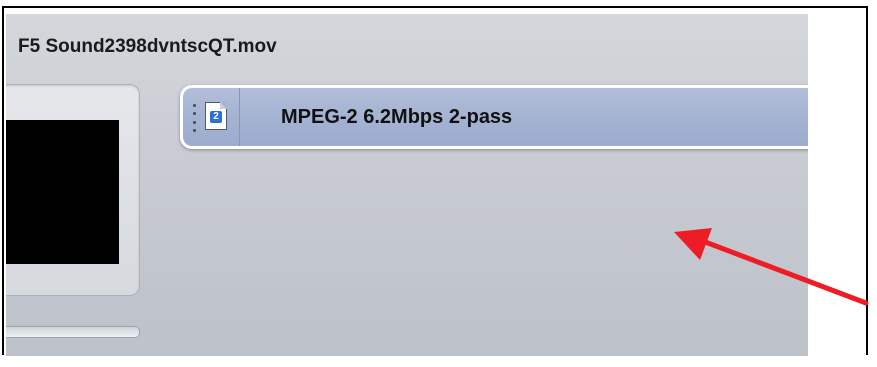 This screenshot has width=877, height=367. I want to click on annotation-arrow-icon, so click(771, 267).